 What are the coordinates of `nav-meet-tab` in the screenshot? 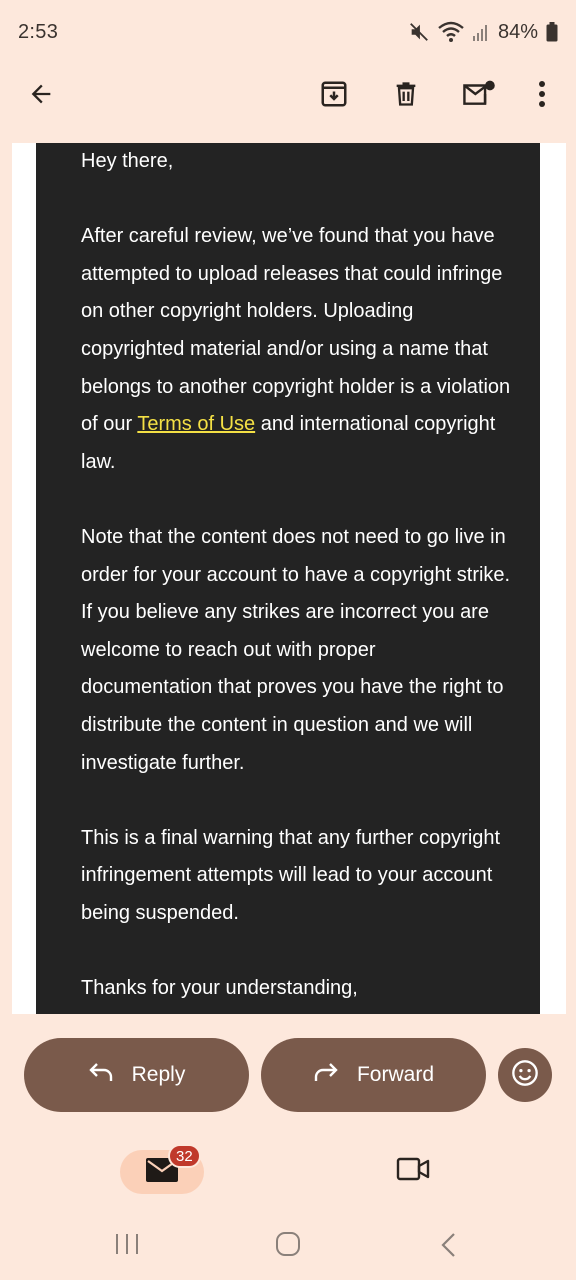 It's located at (414, 1173).